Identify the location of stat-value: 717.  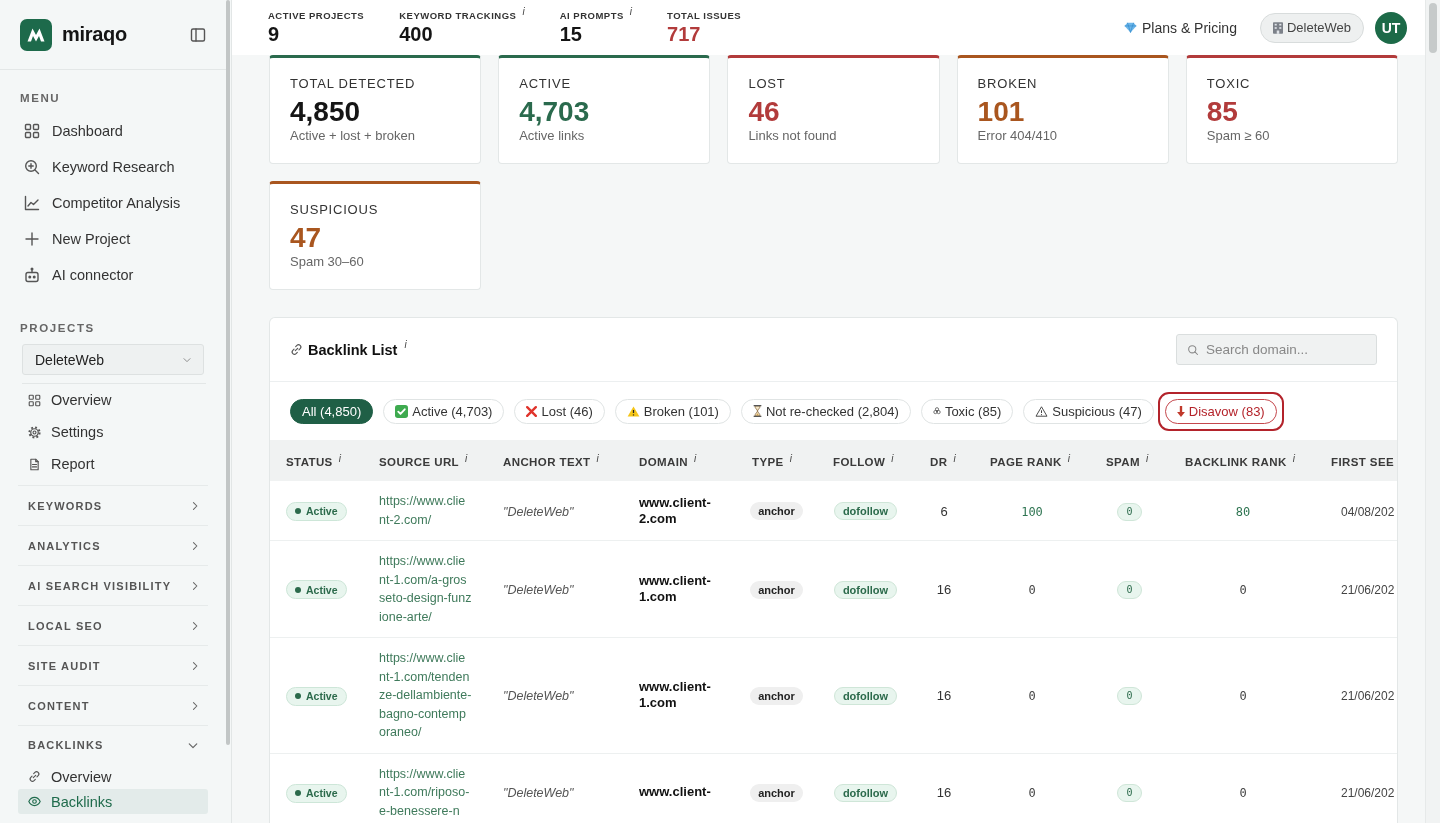
(684, 34).